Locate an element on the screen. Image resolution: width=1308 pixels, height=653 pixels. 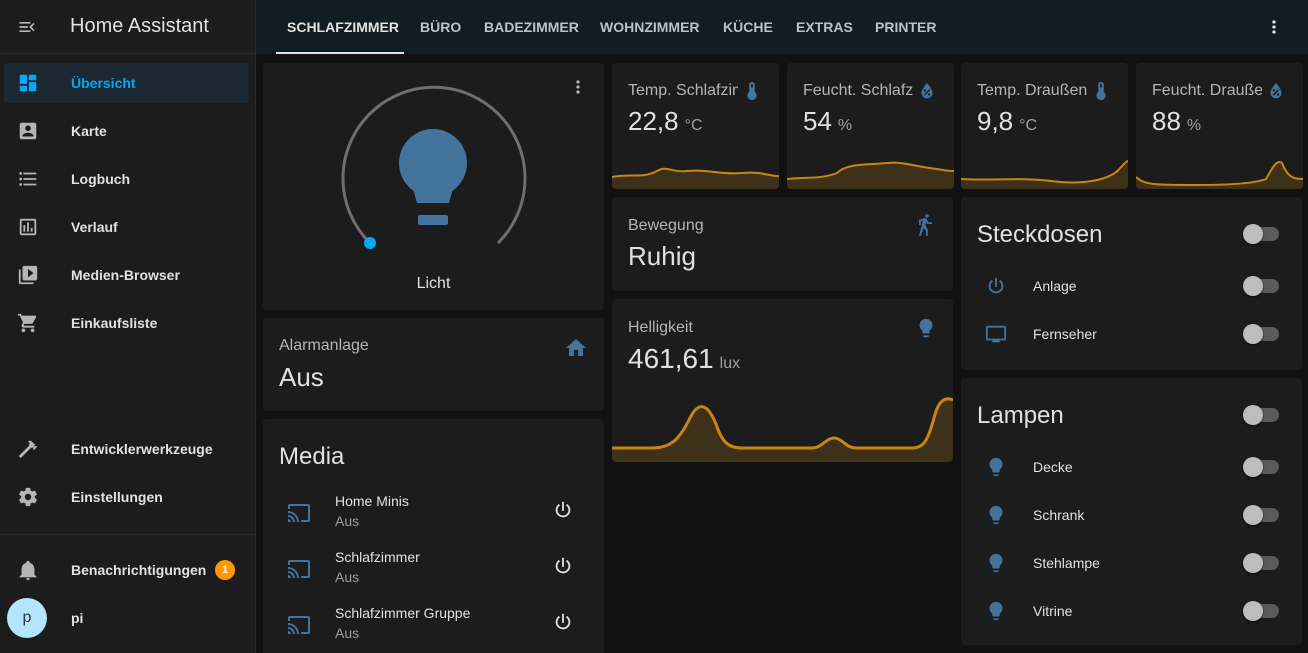
sensor-card: Temp. Schlafzimmer 22,8 °C is located at coordinates (695, 126).